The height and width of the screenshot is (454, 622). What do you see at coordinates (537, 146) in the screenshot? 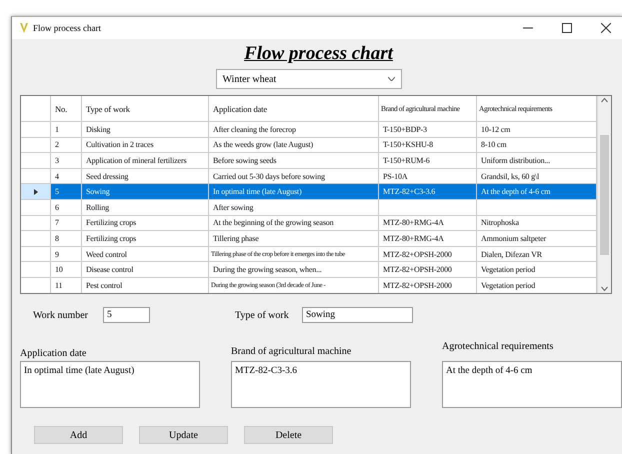
I see `table-cell: 8-10 cm` at bounding box center [537, 146].